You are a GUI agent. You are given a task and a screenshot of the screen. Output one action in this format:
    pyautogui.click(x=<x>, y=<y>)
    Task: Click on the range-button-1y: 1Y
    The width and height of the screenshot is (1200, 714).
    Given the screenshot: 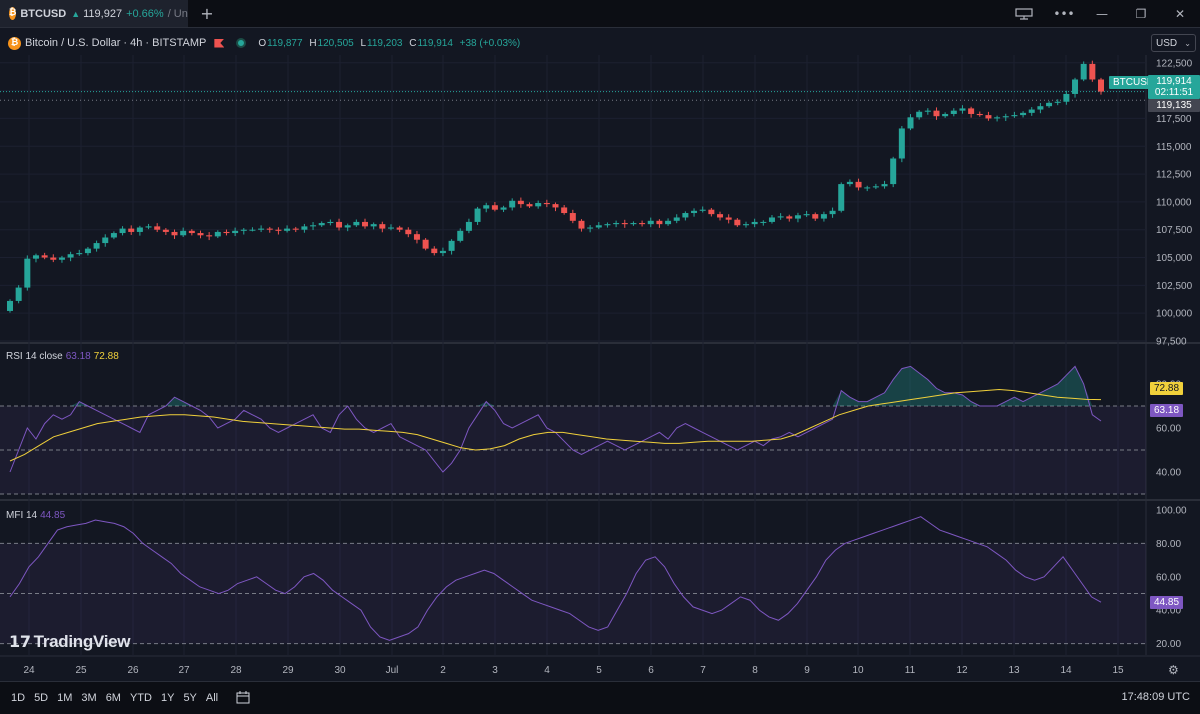 What is the action you would take?
    pyautogui.click(x=167, y=698)
    